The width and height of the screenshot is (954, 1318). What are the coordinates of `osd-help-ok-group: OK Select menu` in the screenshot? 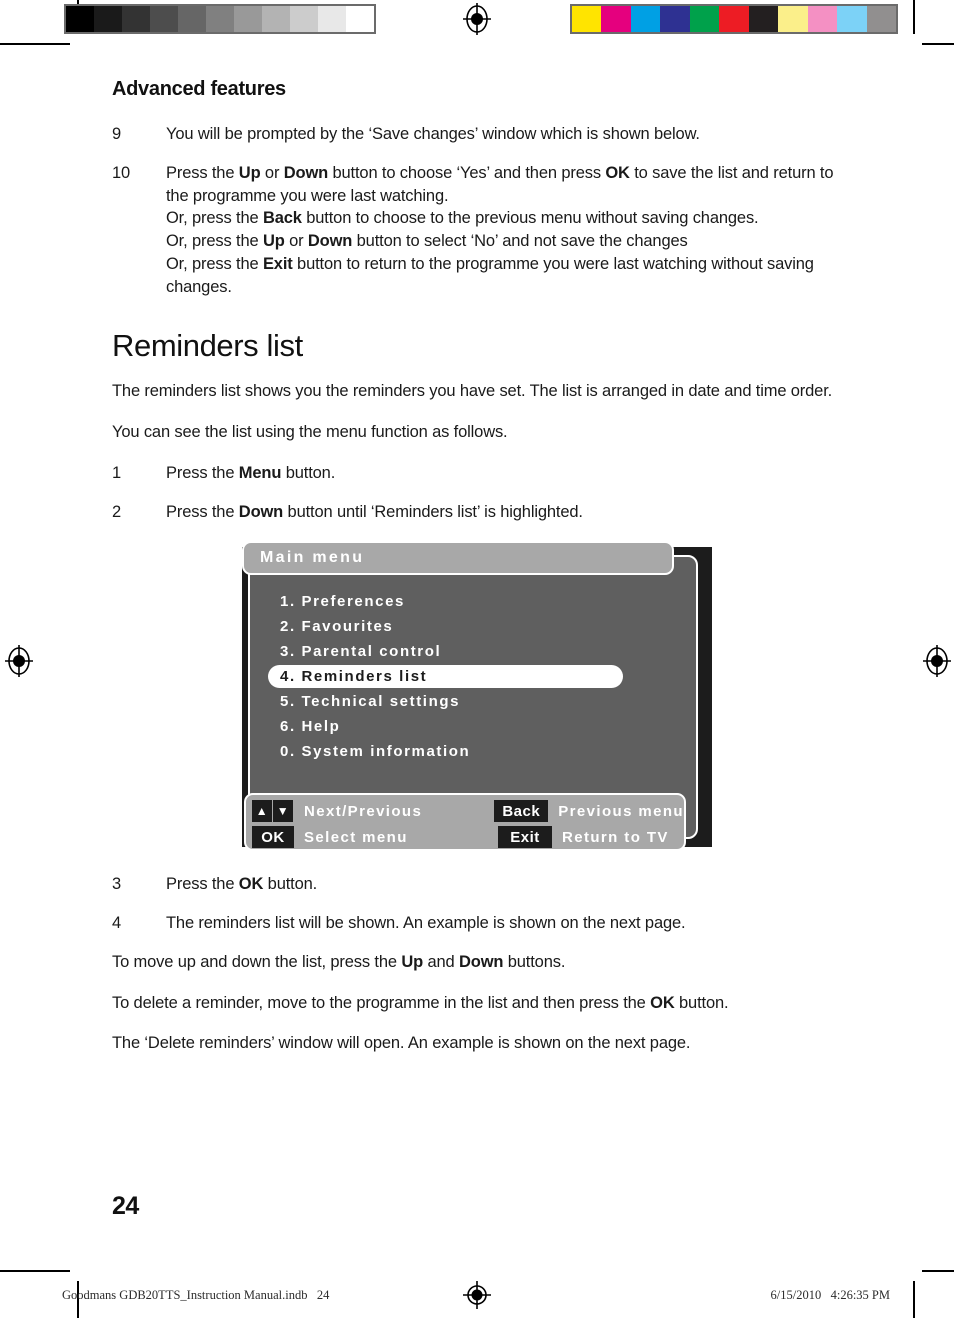 It's located at (375, 837).